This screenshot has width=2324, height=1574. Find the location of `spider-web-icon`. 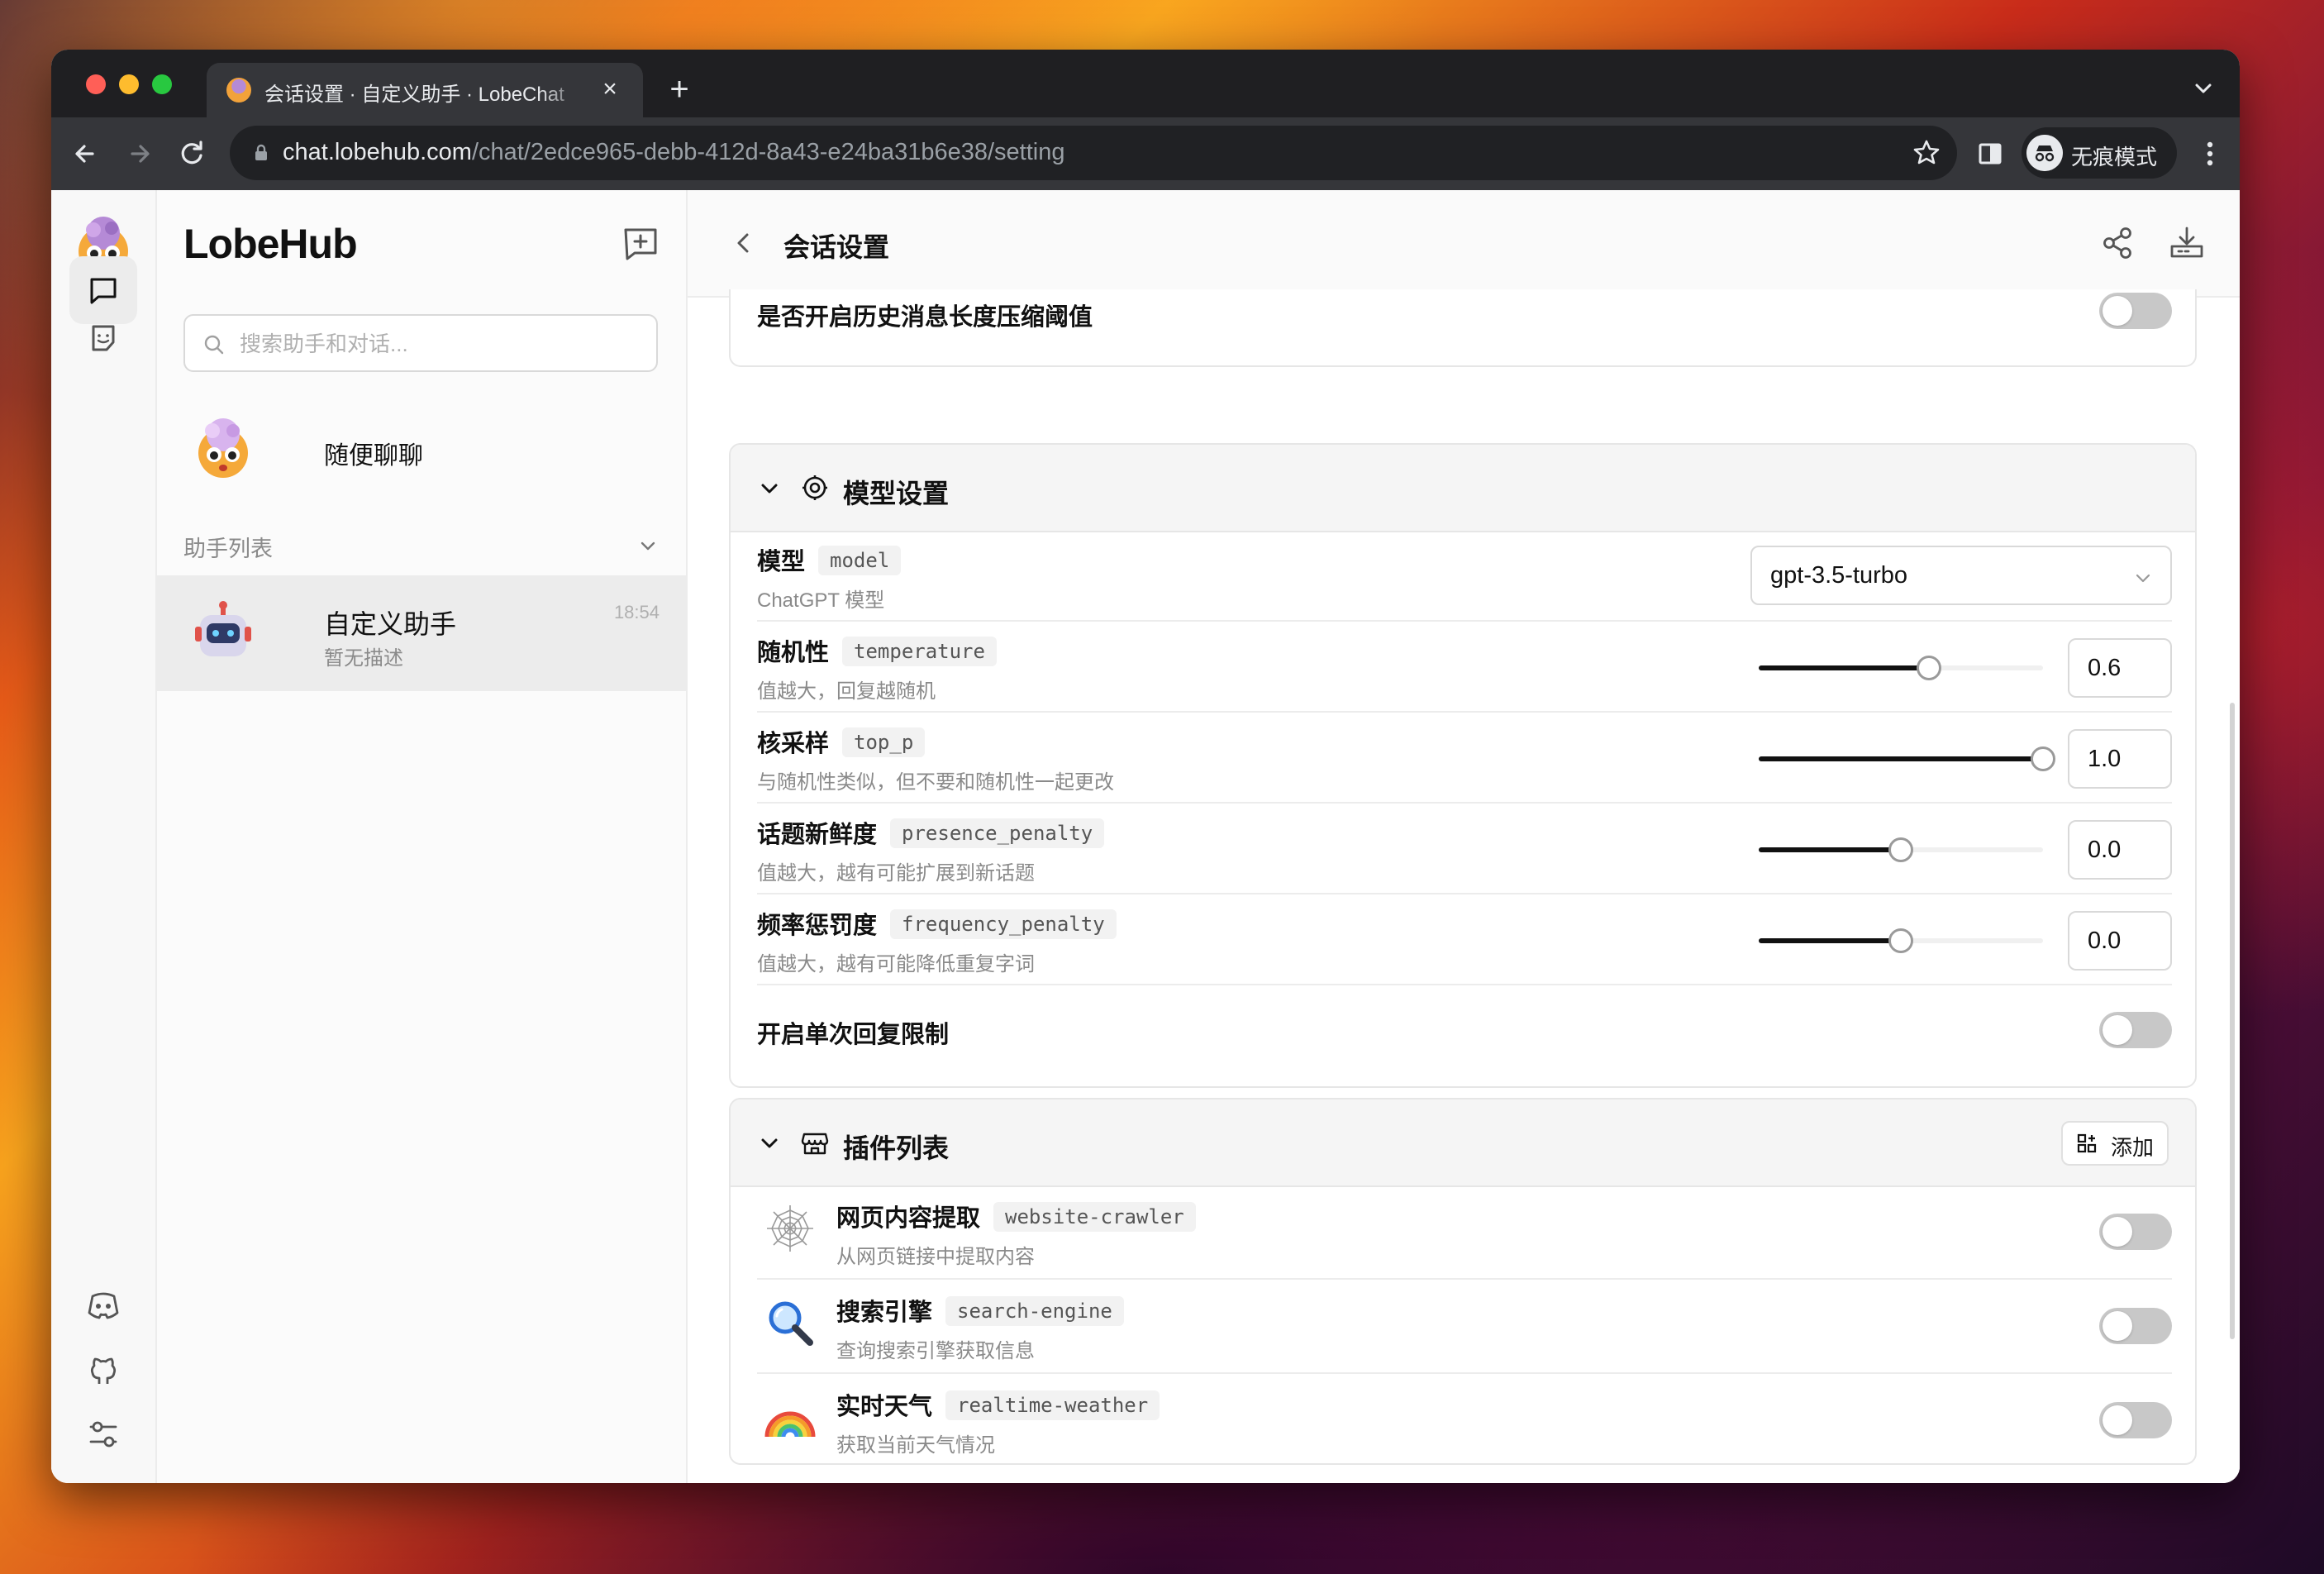

spider-web-icon is located at coordinates (790, 1228).